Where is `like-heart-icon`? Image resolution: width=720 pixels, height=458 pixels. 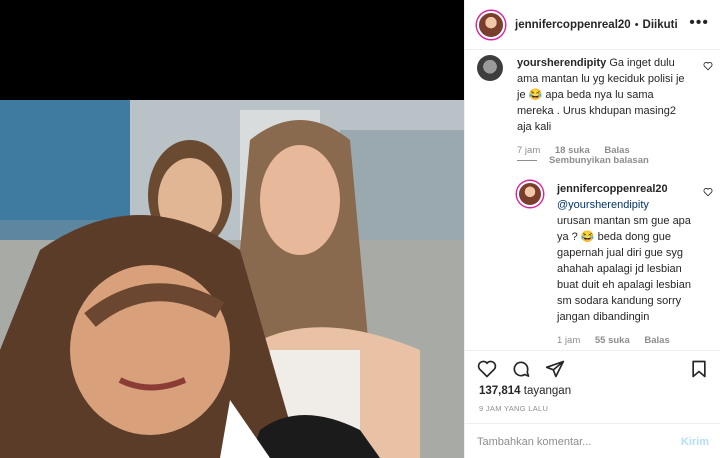 like-heart-icon is located at coordinates (487, 369).